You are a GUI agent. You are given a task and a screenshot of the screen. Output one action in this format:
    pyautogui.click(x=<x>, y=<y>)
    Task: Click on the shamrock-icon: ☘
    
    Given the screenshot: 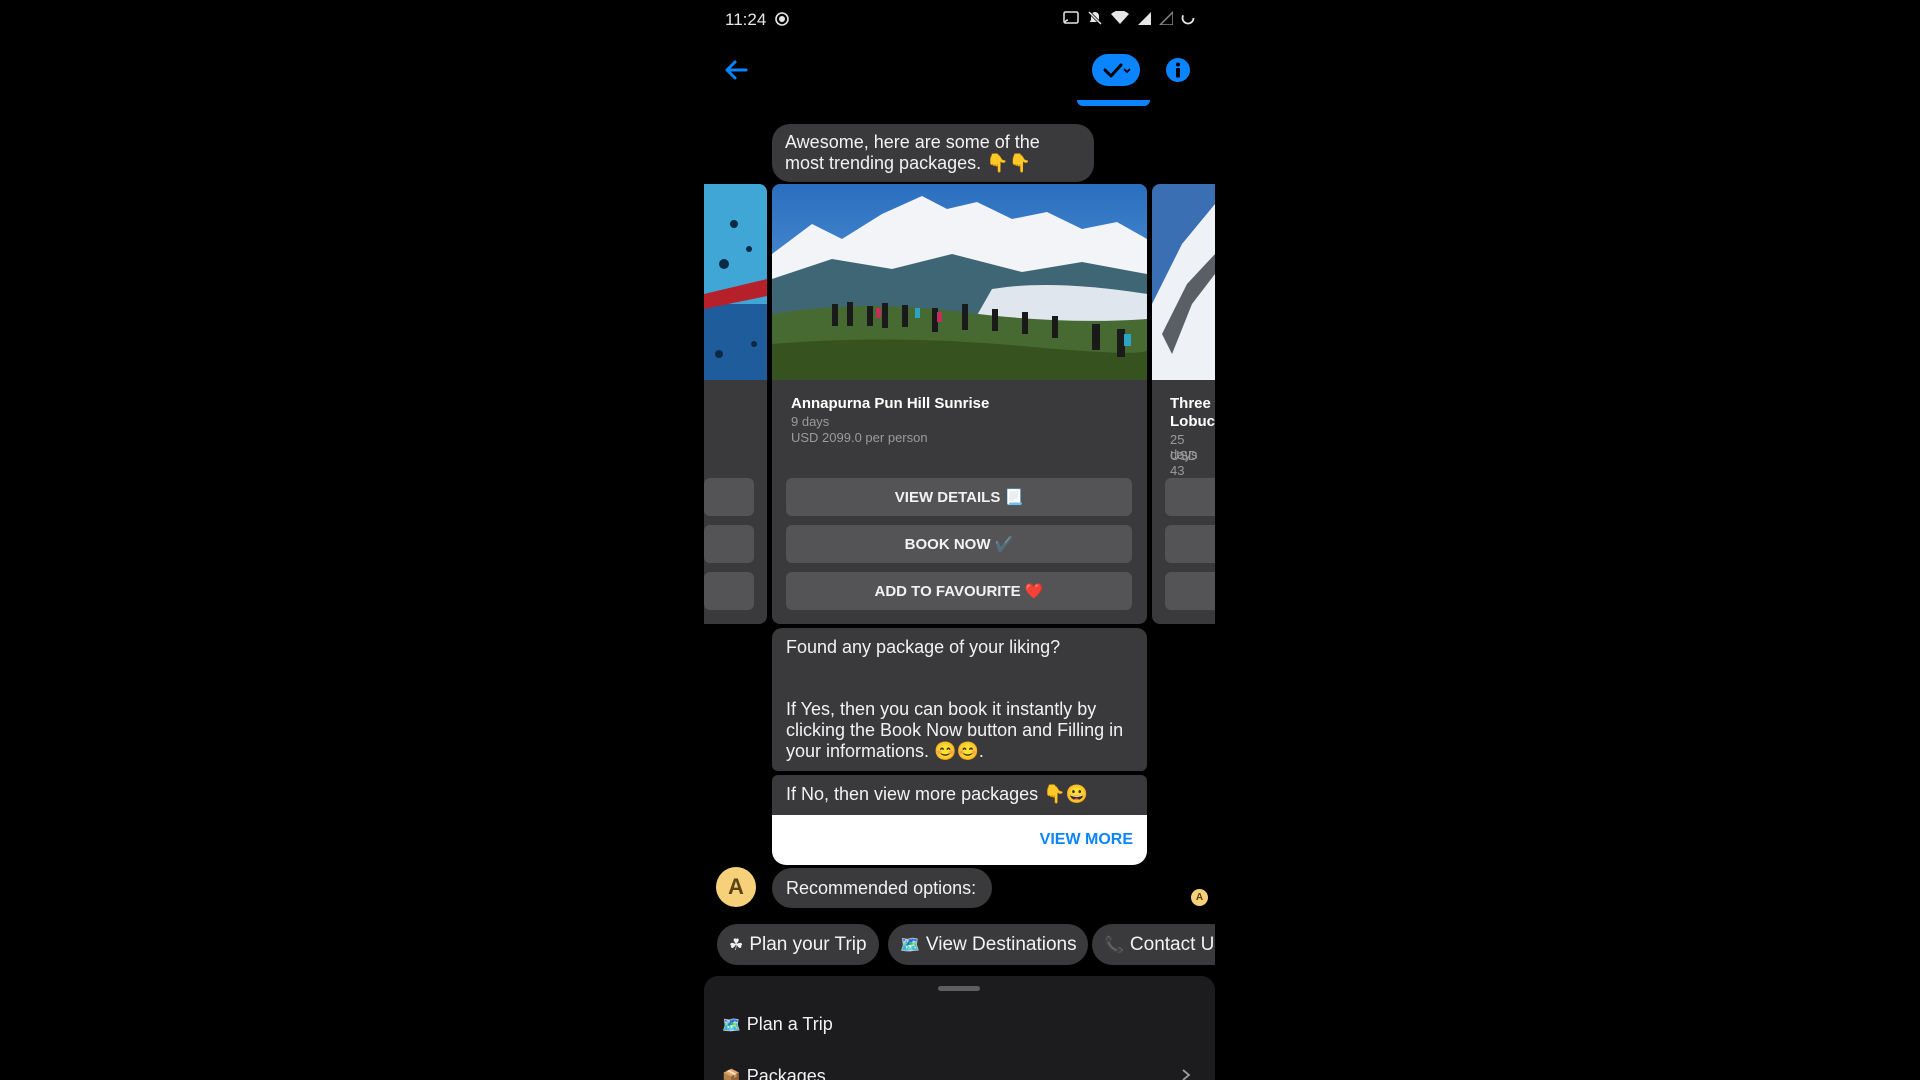 What is the action you would take?
    pyautogui.click(x=736, y=945)
    